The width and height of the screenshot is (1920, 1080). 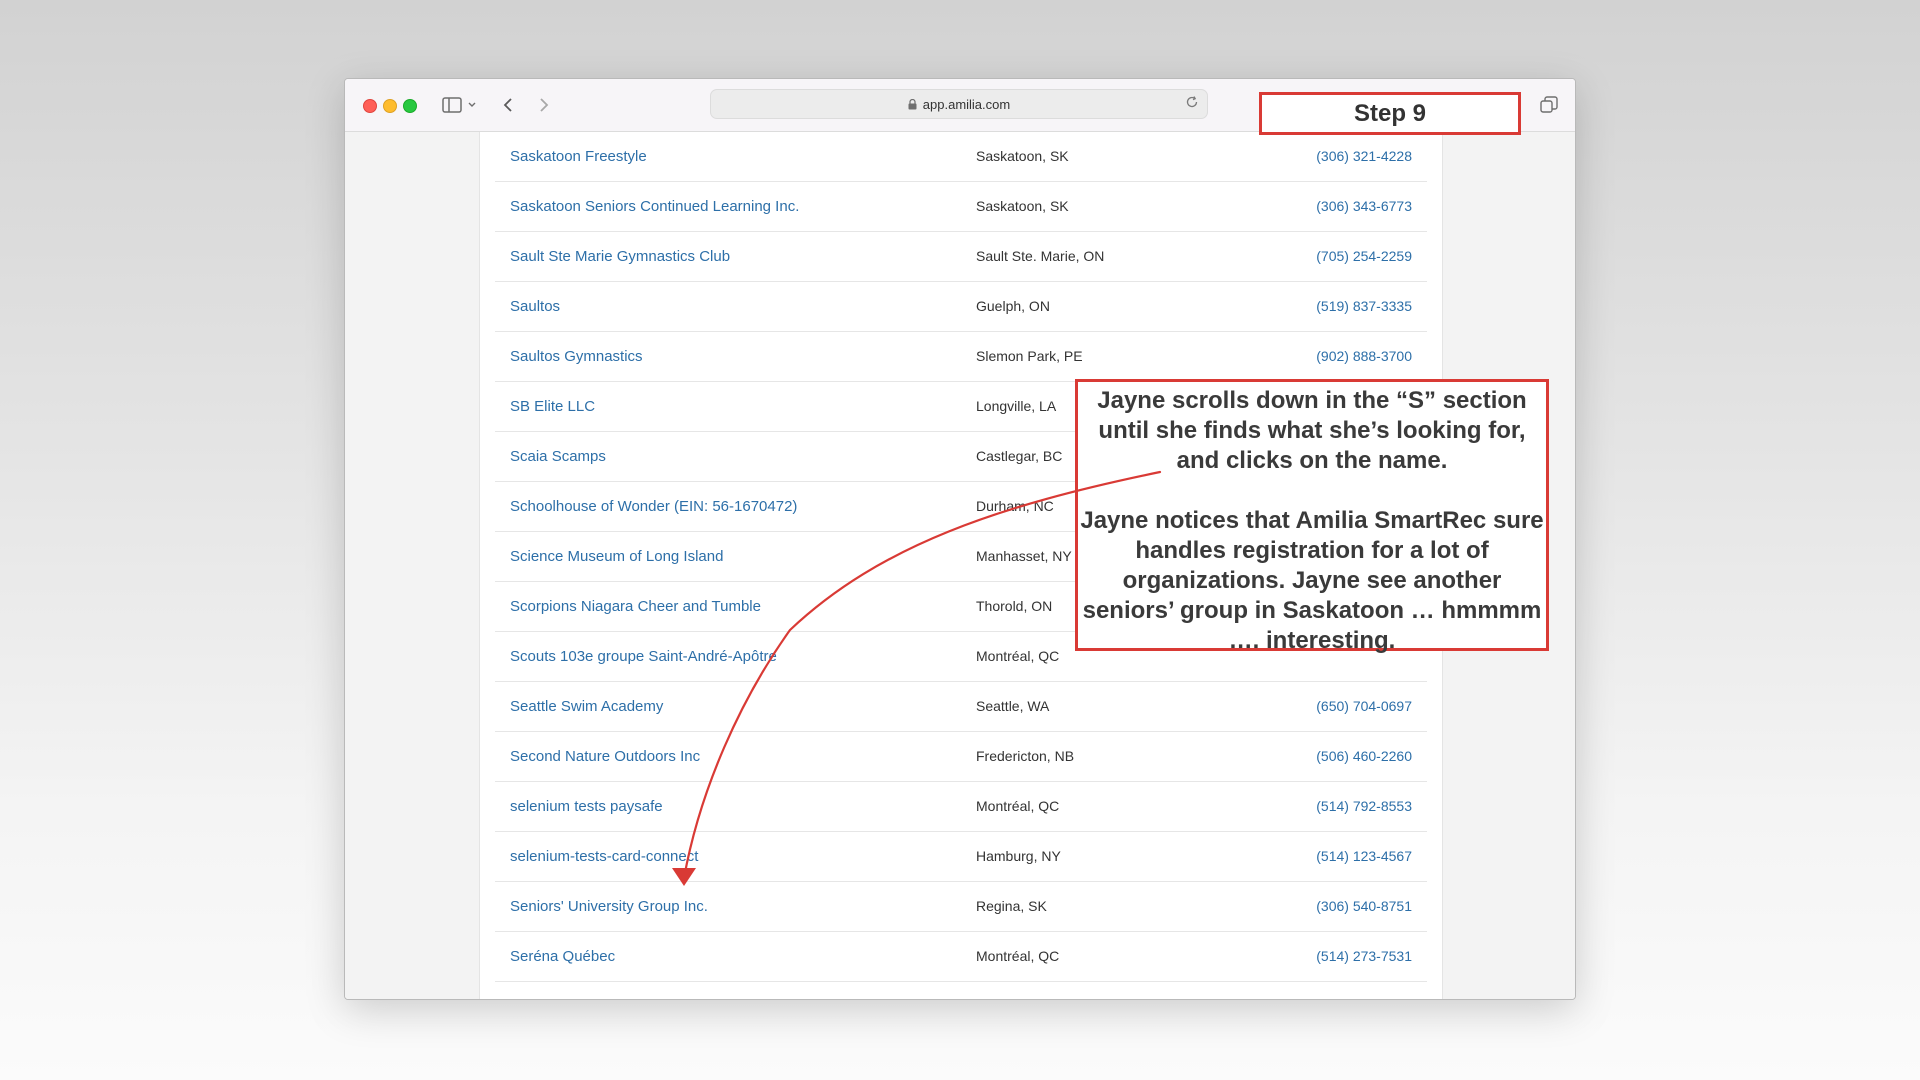 What do you see at coordinates (605, 756) in the screenshot?
I see `organization-name-link: Second Nature Outdoors Inc` at bounding box center [605, 756].